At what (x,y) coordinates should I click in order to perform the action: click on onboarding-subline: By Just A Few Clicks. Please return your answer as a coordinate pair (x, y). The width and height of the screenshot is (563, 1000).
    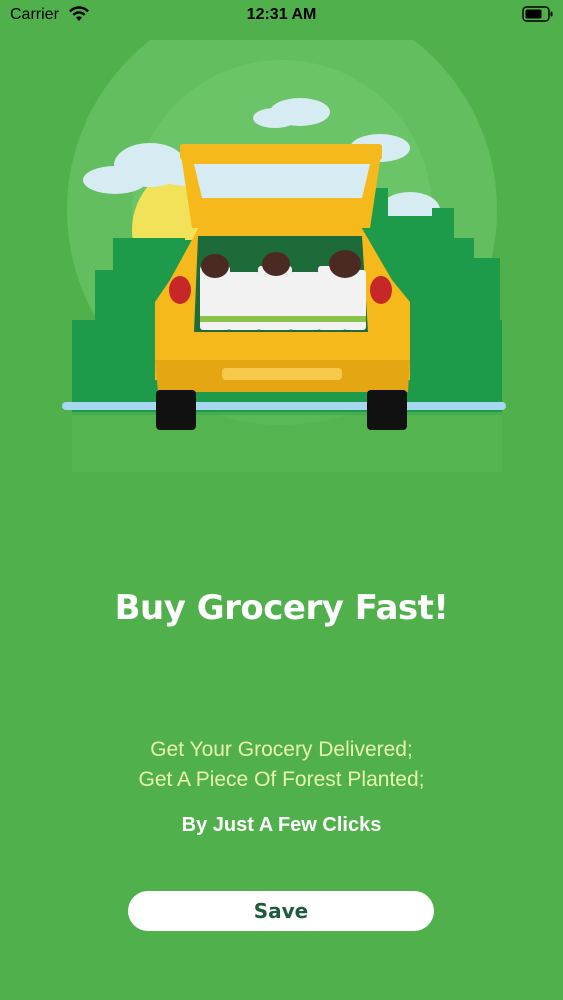
    Looking at the image, I should click on (281, 825).